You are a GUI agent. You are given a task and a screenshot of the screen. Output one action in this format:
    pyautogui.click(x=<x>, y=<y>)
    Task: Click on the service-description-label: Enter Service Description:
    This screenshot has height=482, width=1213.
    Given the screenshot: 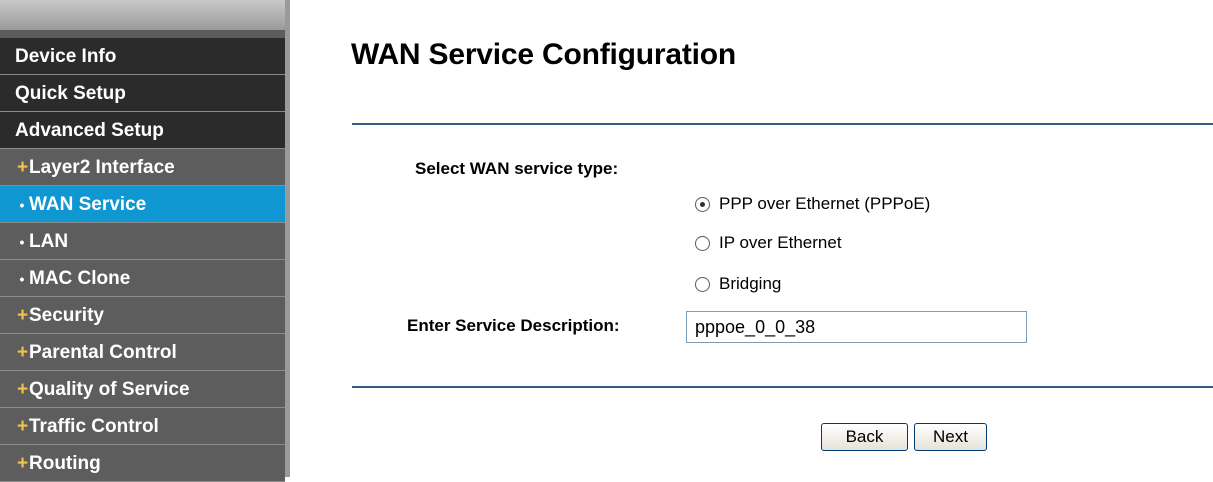 What is the action you would take?
    pyautogui.click(x=513, y=325)
    